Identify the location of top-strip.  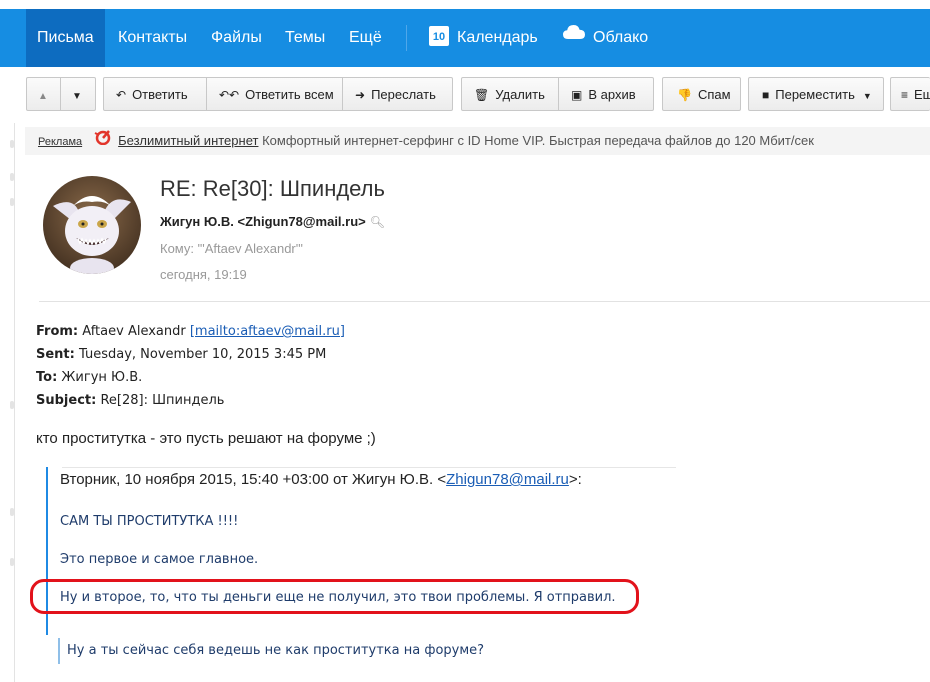
(465, 4).